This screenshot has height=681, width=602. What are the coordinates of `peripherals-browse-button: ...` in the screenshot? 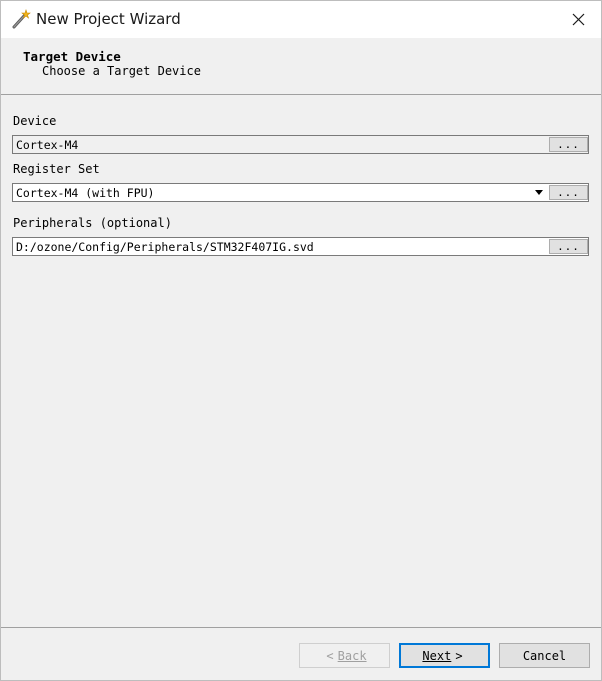 It's located at (568, 246).